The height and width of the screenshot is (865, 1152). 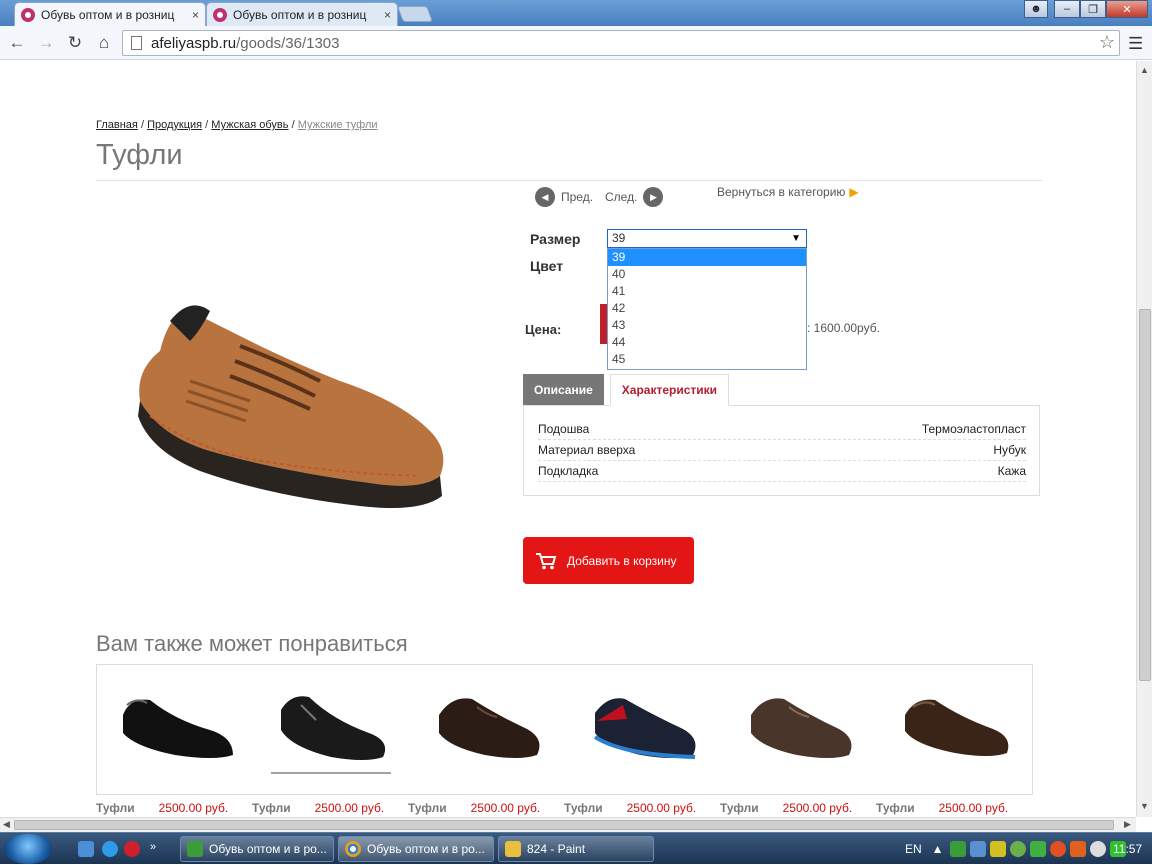 I want to click on related-heading: Вам также может понравиться, so click(x=252, y=643).